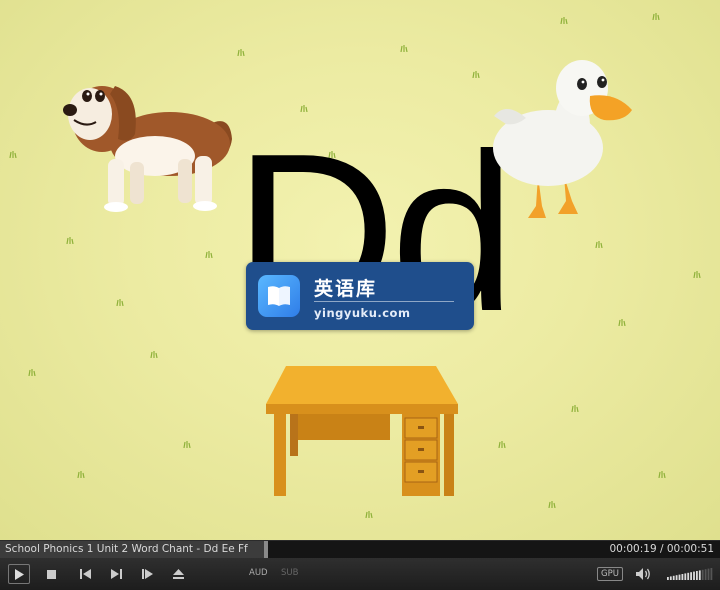 The image size is (720, 590). What do you see at coordinates (610, 574) in the screenshot?
I see `gpu-indicator: GPU` at bounding box center [610, 574].